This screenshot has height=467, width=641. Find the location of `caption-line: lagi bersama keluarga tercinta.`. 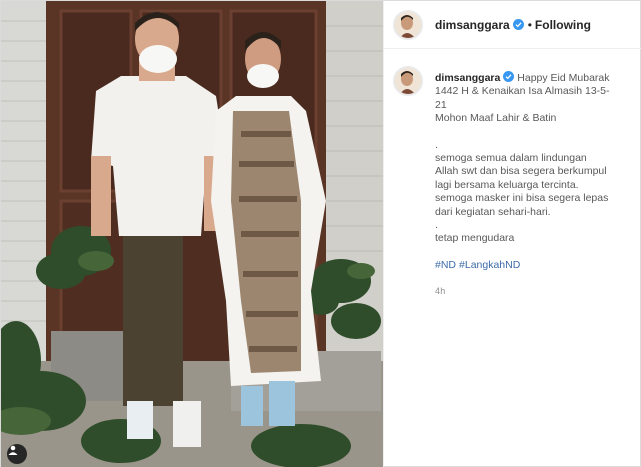

caption-line: lagi bersama keluarga tercinta. is located at coordinates (507, 184).